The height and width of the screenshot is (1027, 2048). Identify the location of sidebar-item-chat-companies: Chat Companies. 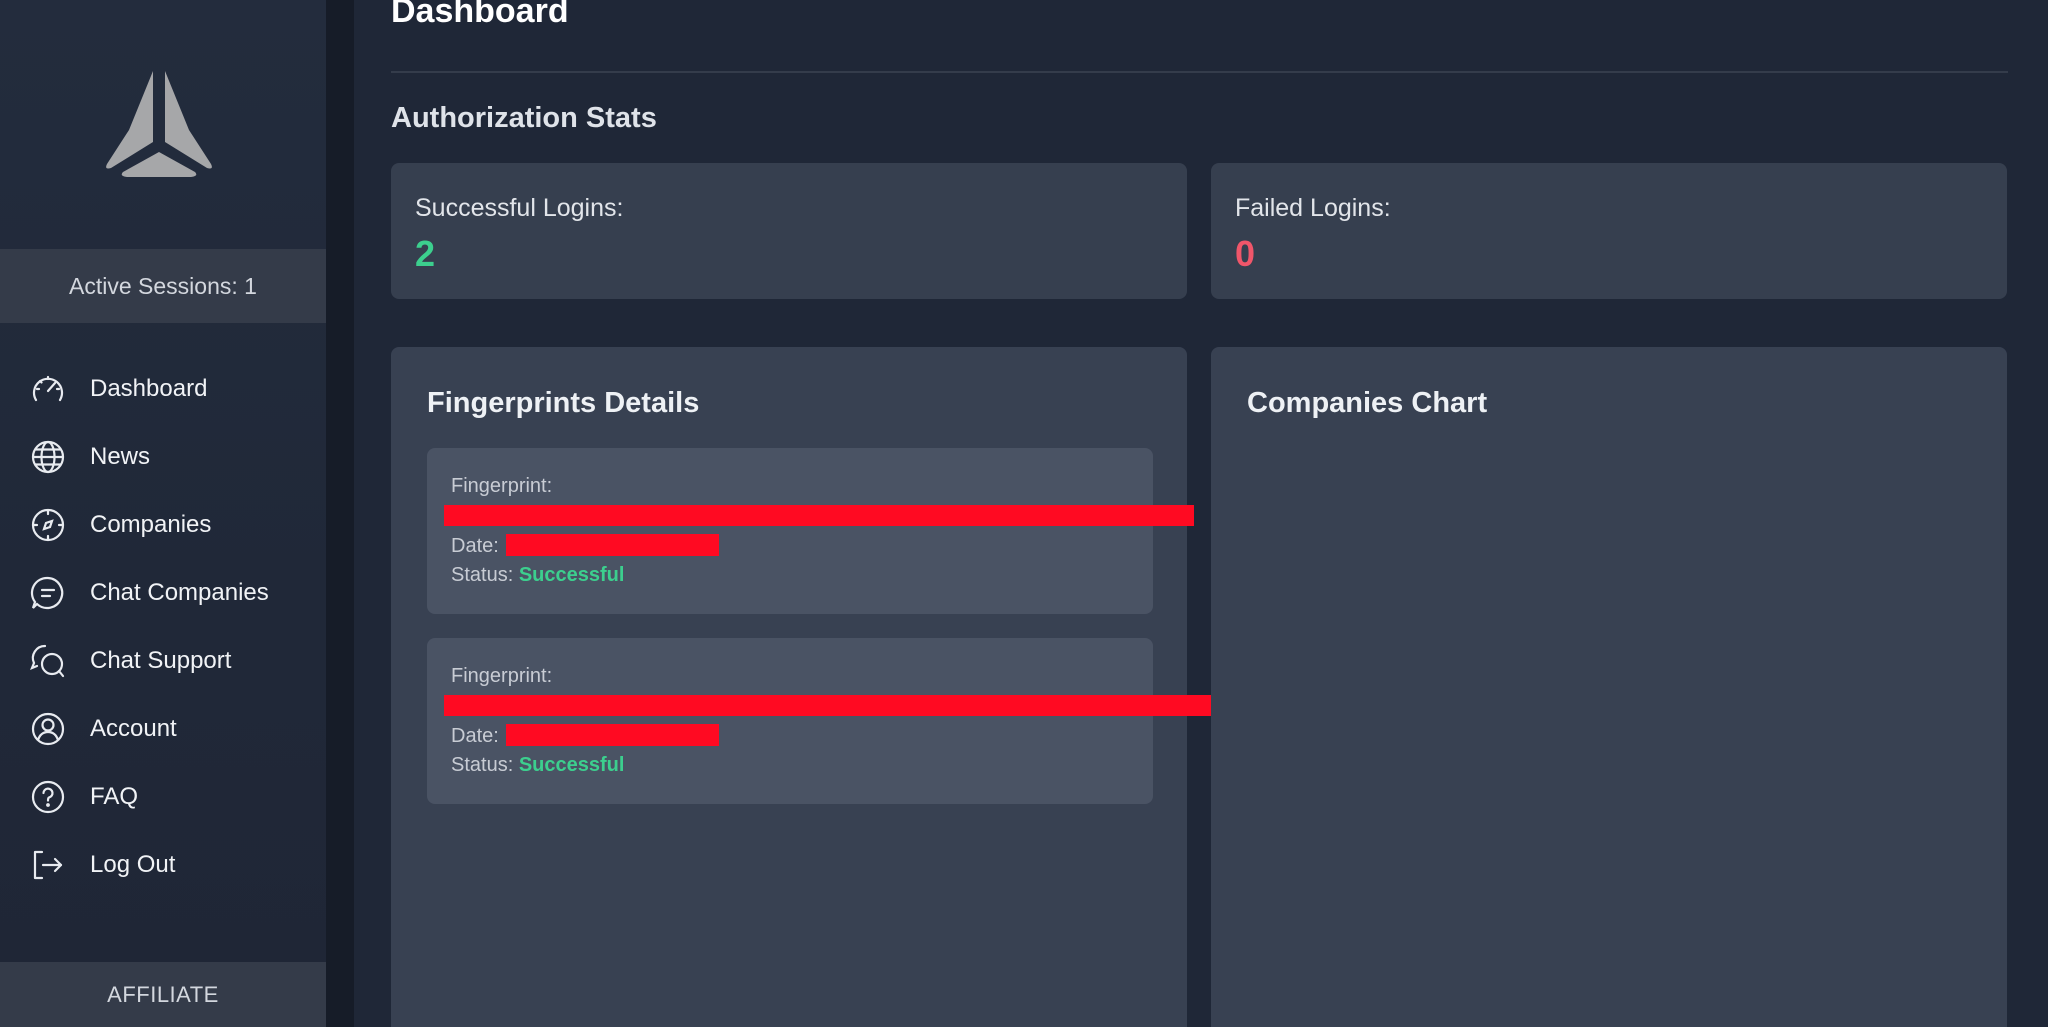
(163, 593).